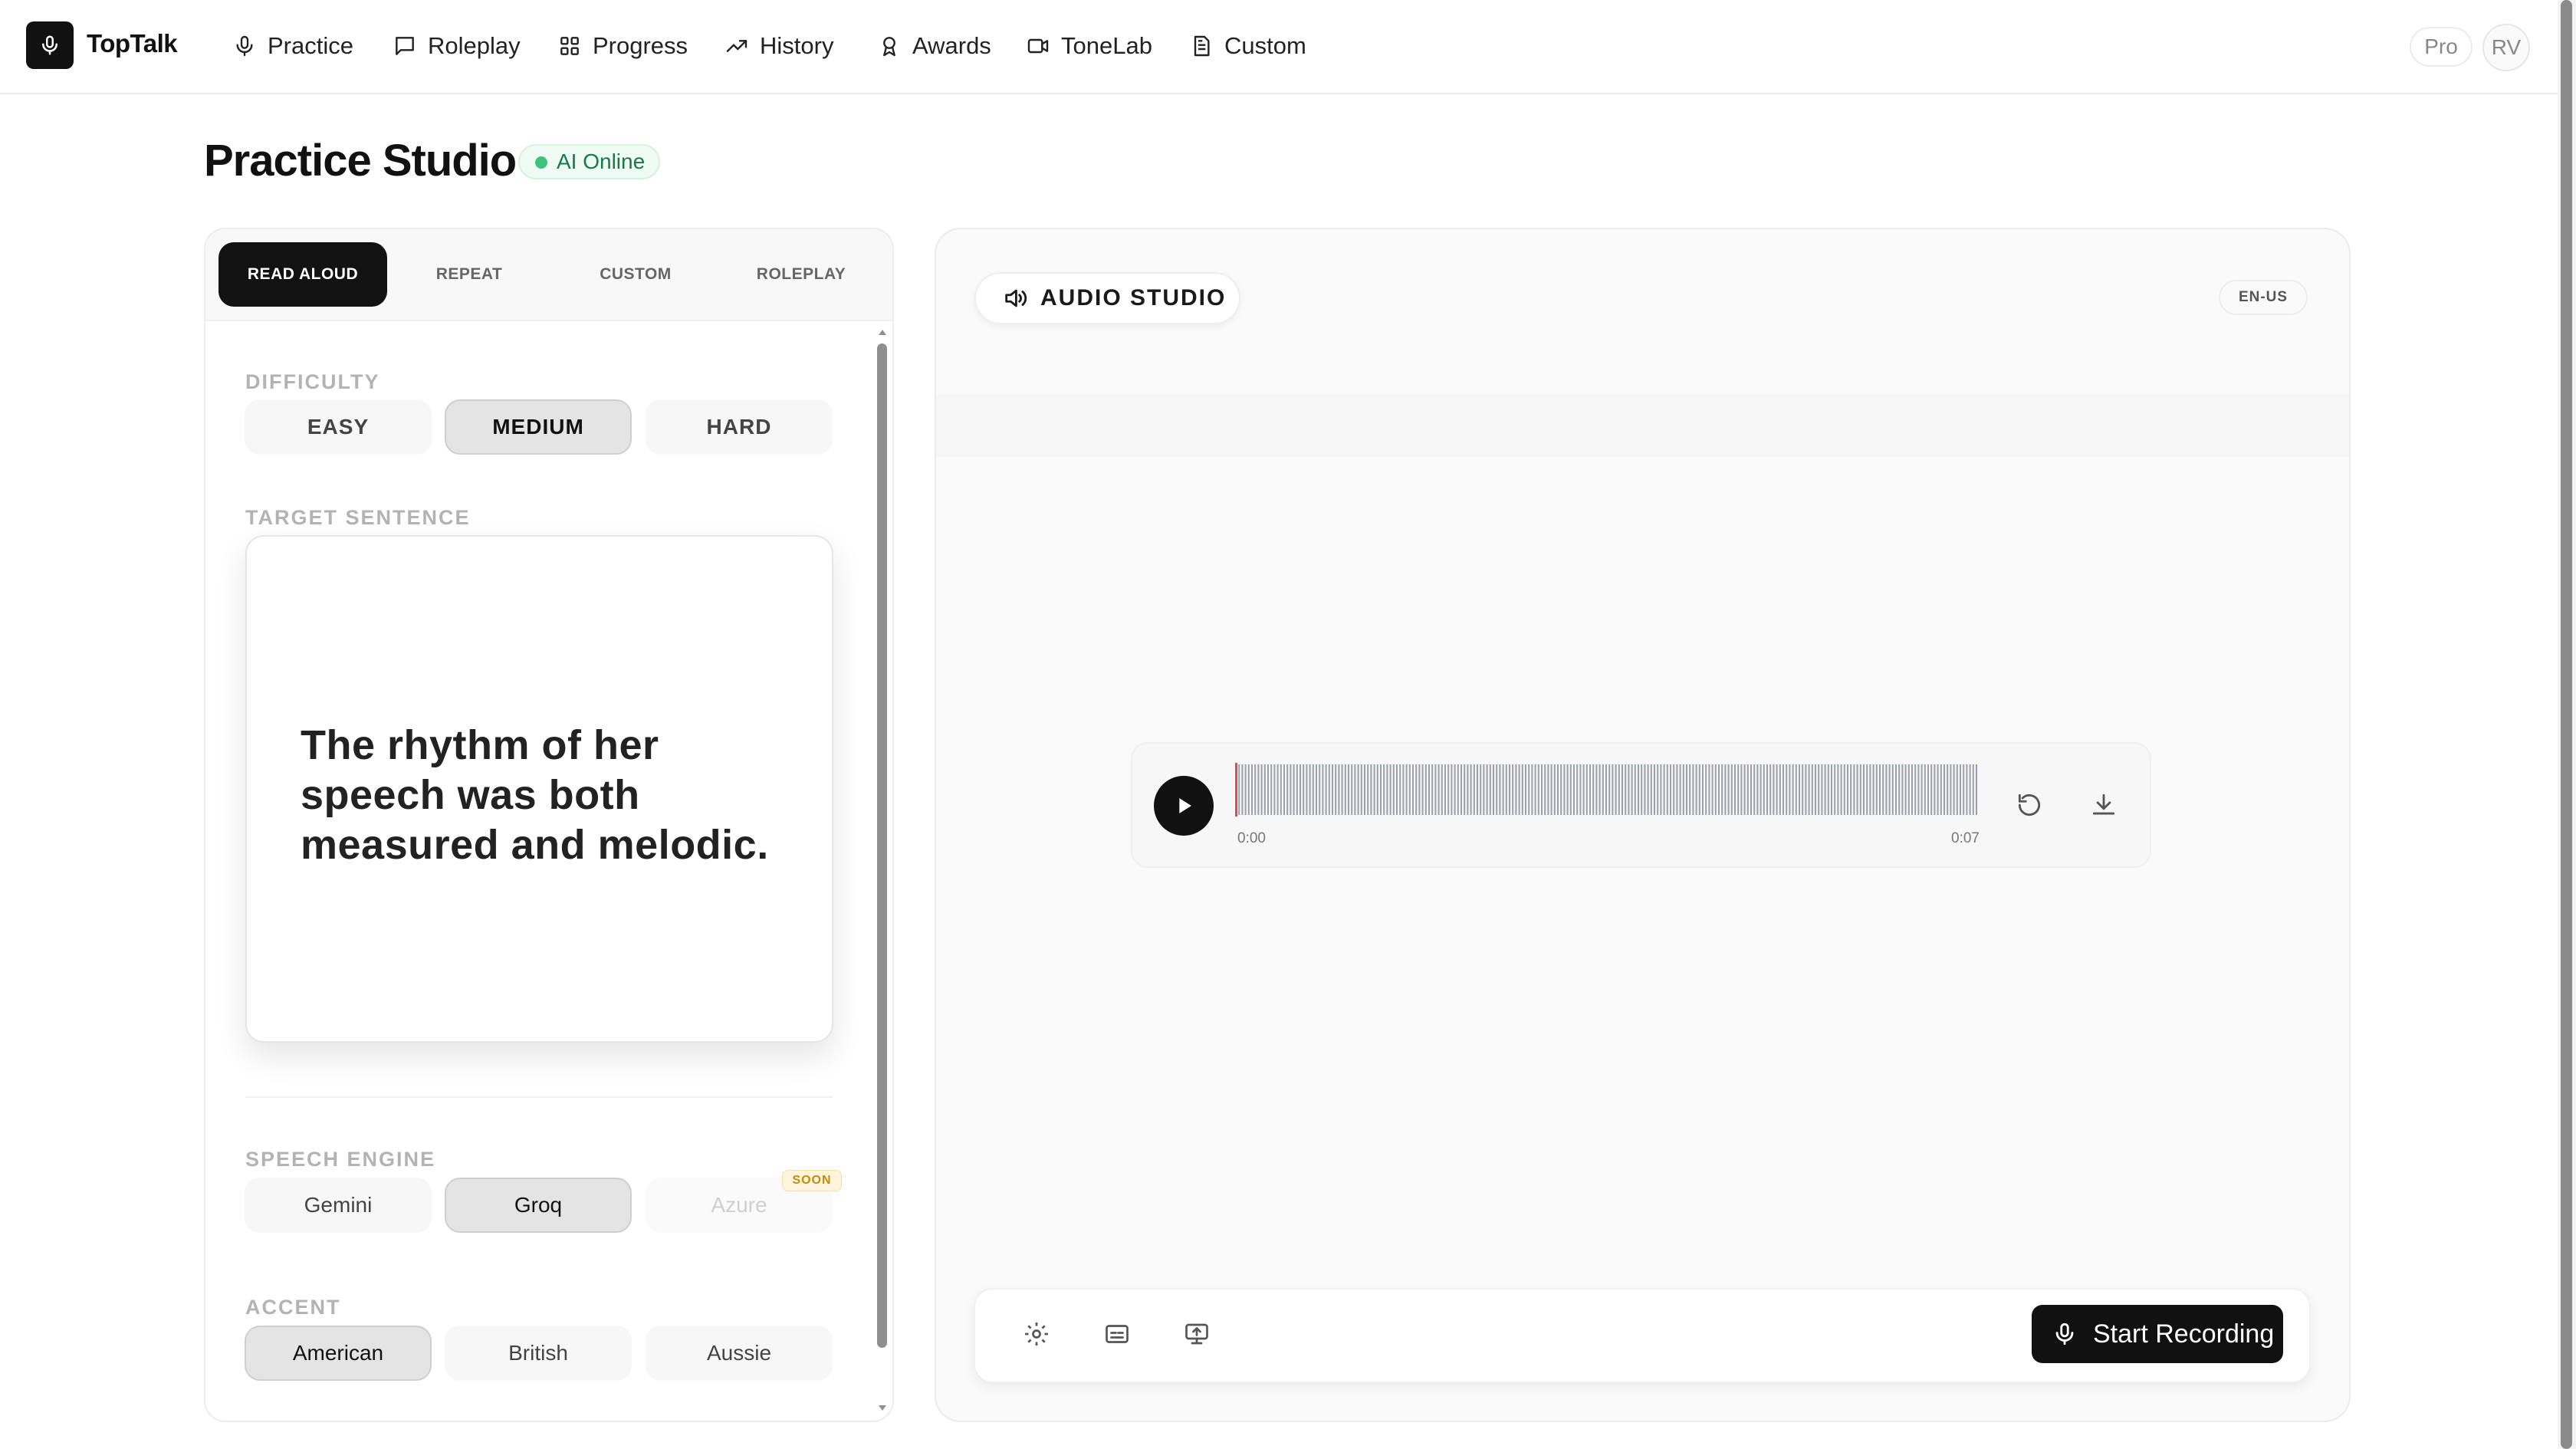 This screenshot has width=2576, height=1449. What do you see at coordinates (2029, 805) in the screenshot?
I see `replay-button` at bounding box center [2029, 805].